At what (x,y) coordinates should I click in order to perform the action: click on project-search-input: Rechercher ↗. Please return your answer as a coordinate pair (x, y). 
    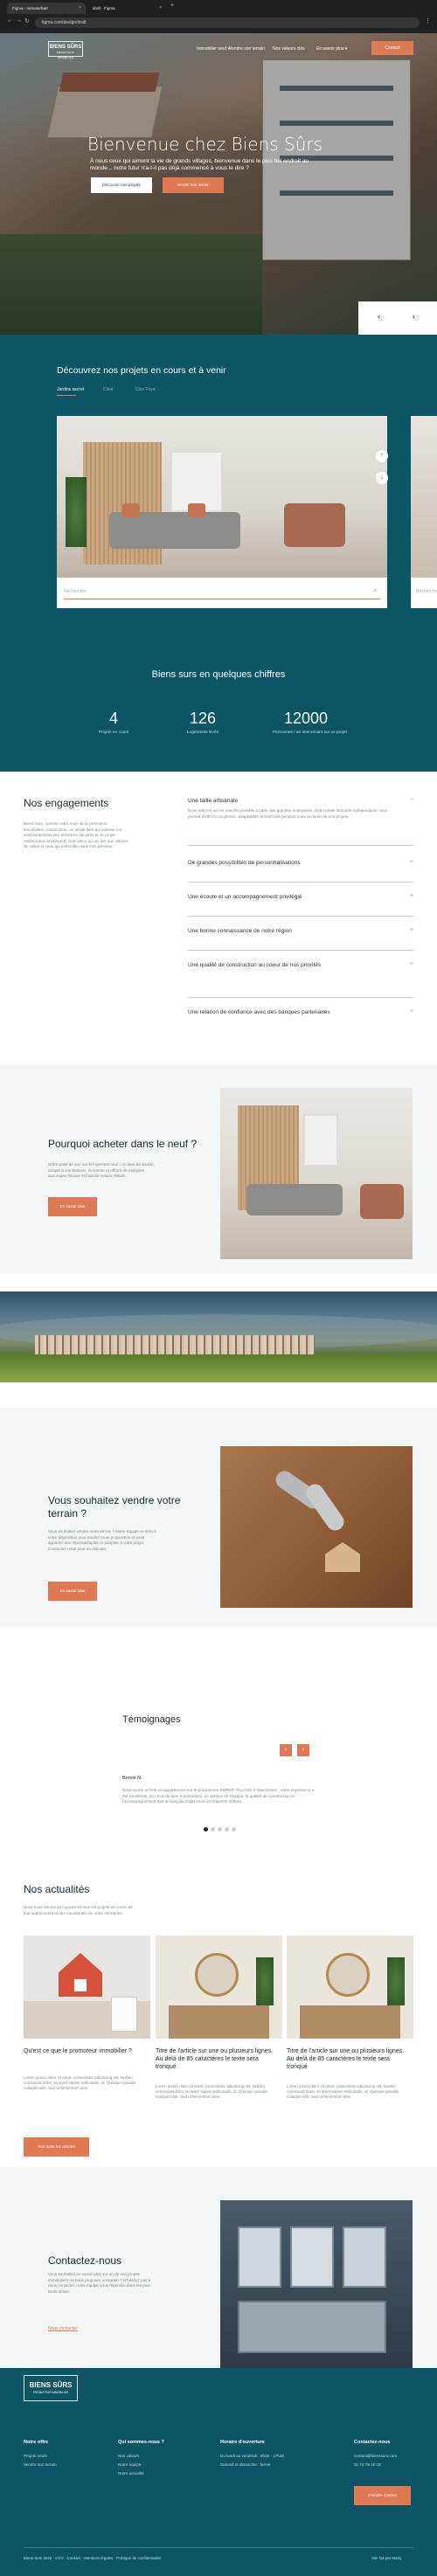
    Looking at the image, I should click on (222, 592).